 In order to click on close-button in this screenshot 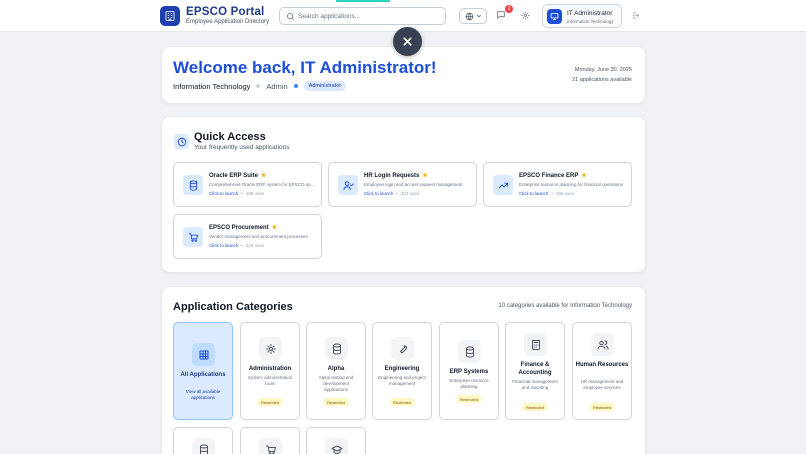, I will do `click(407, 41)`.